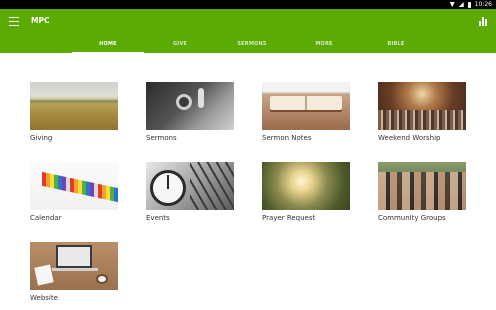  I want to click on tile-prayer-request: Prayer Request, so click(306, 192).